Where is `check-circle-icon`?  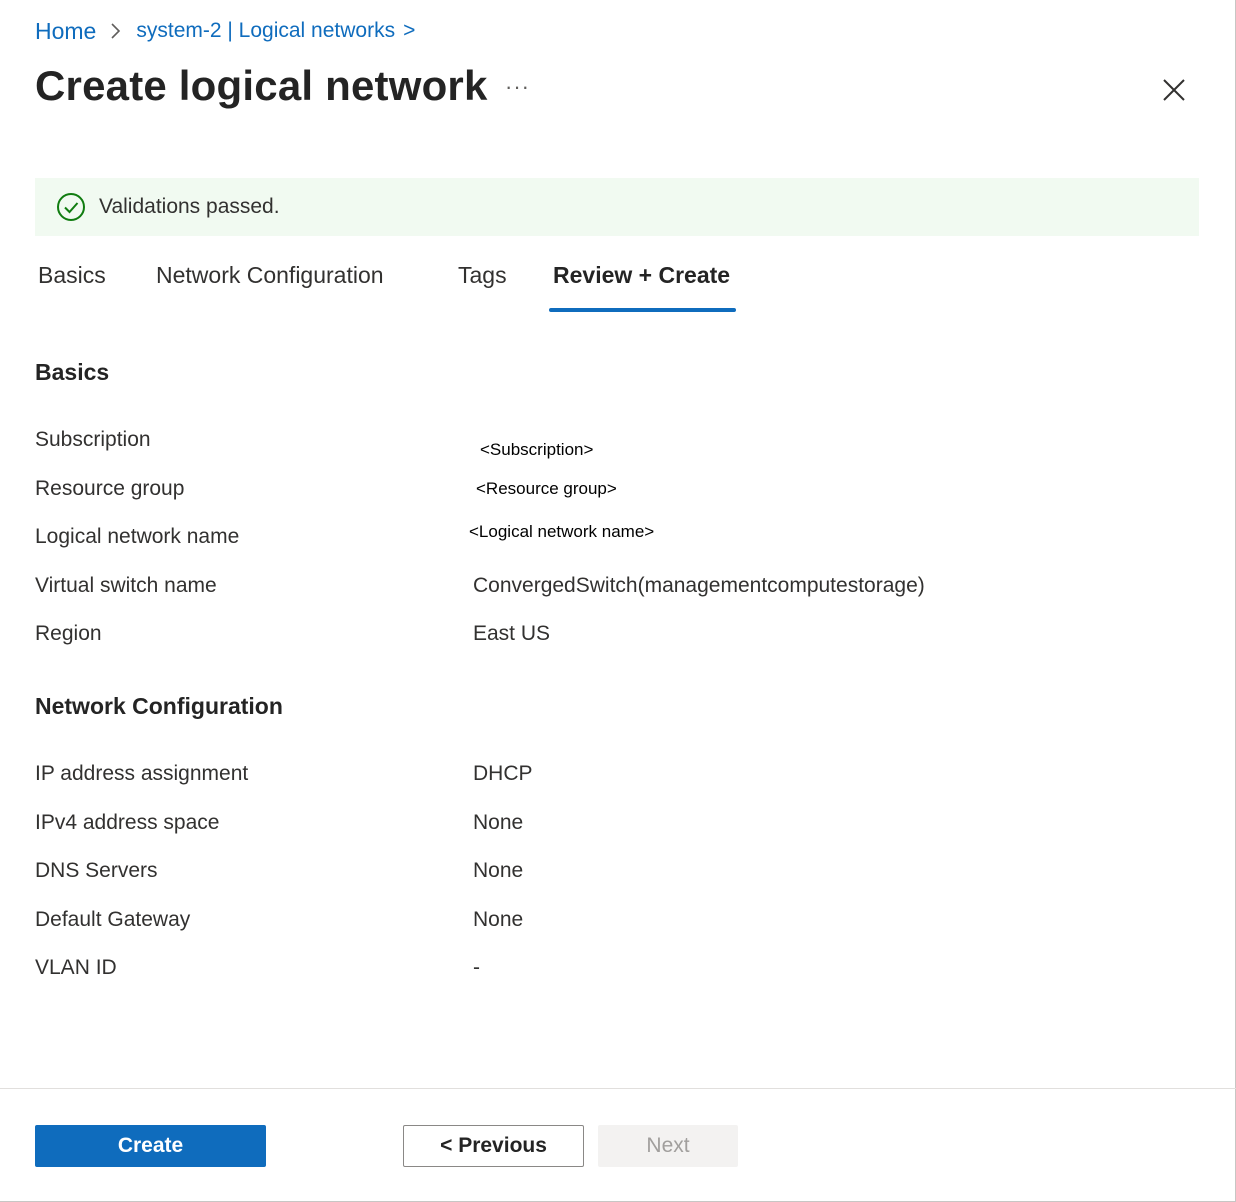
check-circle-icon is located at coordinates (71, 207).